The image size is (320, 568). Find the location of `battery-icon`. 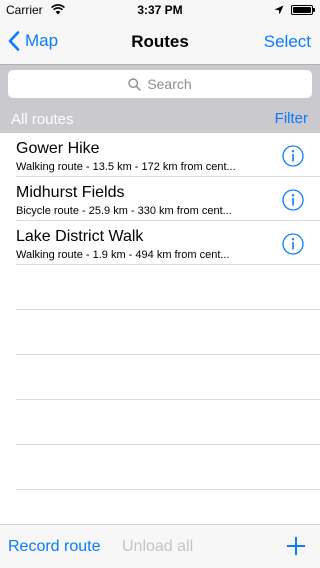

battery-icon is located at coordinates (302, 10).